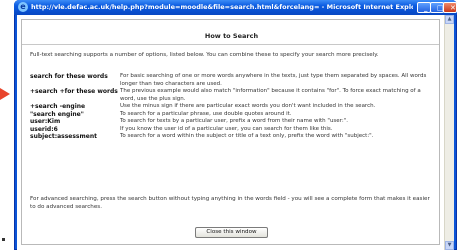 The height and width of the screenshot is (250, 457). What do you see at coordinates (74, 91) in the screenshot?
I see `option-term: +search +for these words` at bounding box center [74, 91].